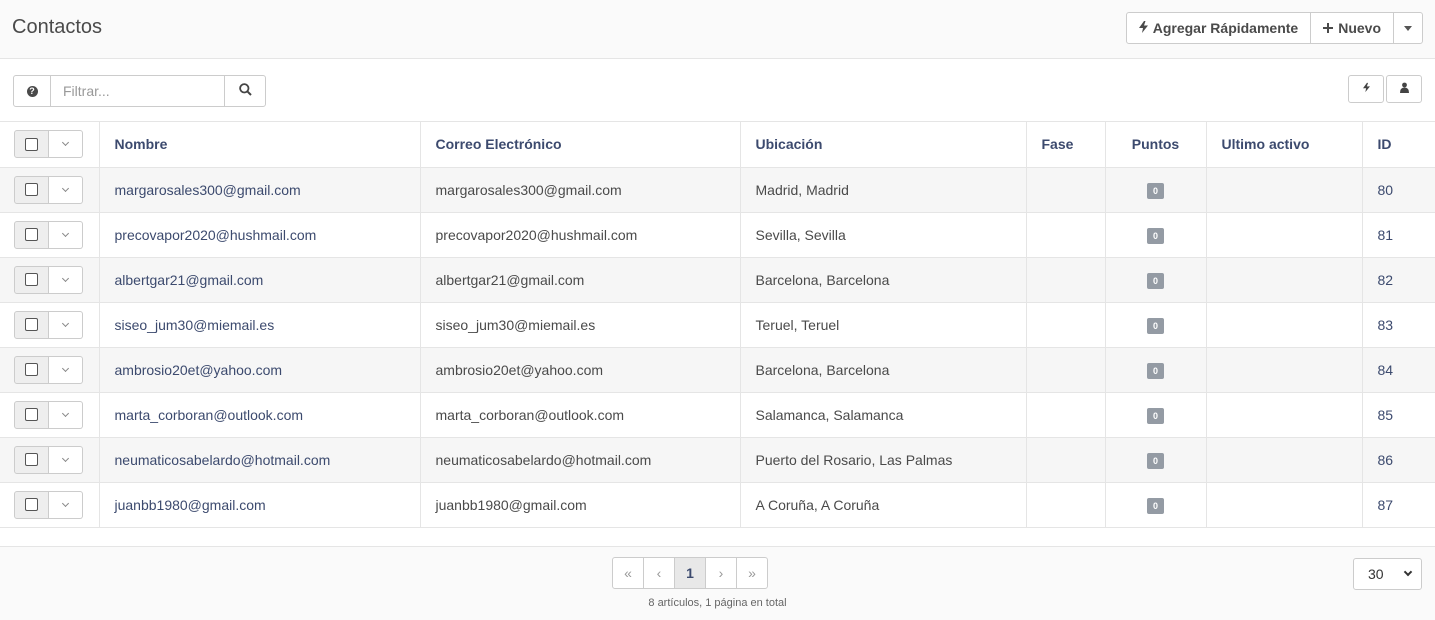  Describe the element at coordinates (1156, 145) in the screenshot. I see `column-header-points: Puntos` at that location.